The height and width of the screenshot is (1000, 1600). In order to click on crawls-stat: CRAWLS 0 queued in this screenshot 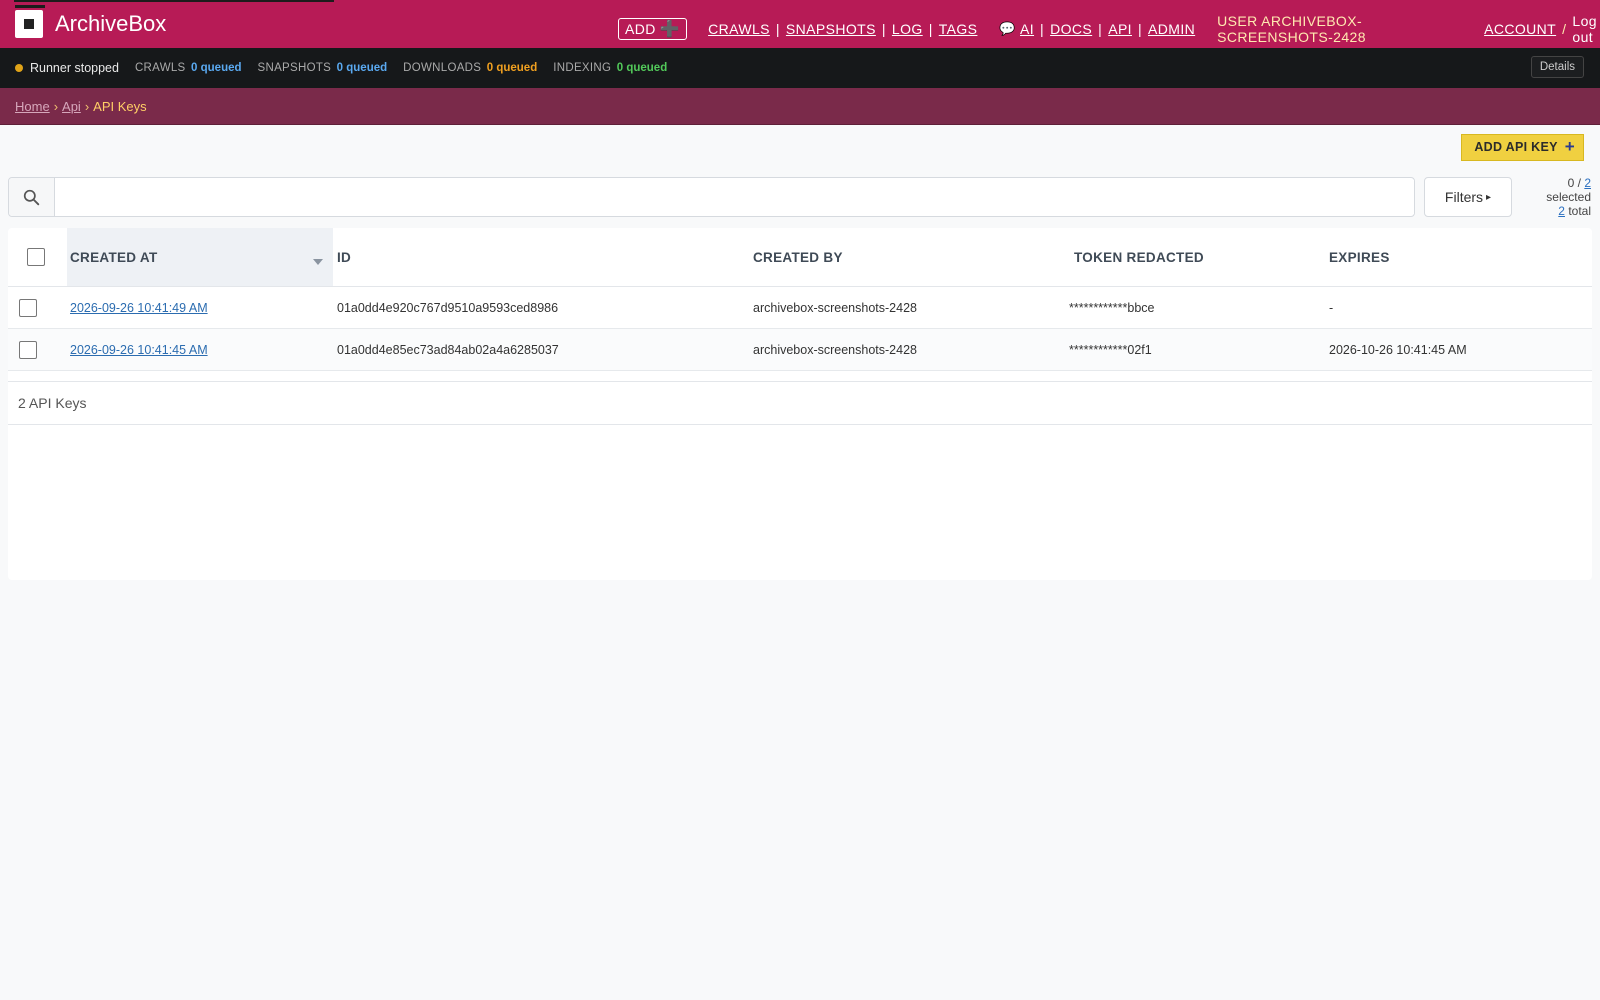, I will do `click(188, 68)`.